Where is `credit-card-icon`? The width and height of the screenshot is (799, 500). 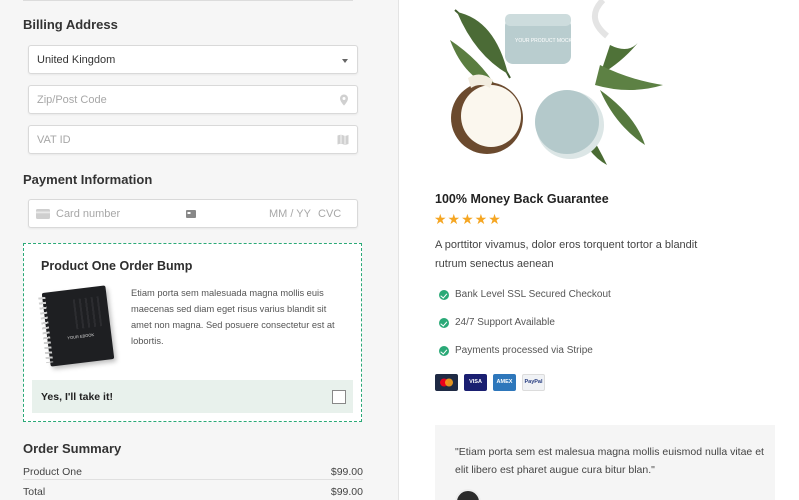 credit-card-icon is located at coordinates (43, 214).